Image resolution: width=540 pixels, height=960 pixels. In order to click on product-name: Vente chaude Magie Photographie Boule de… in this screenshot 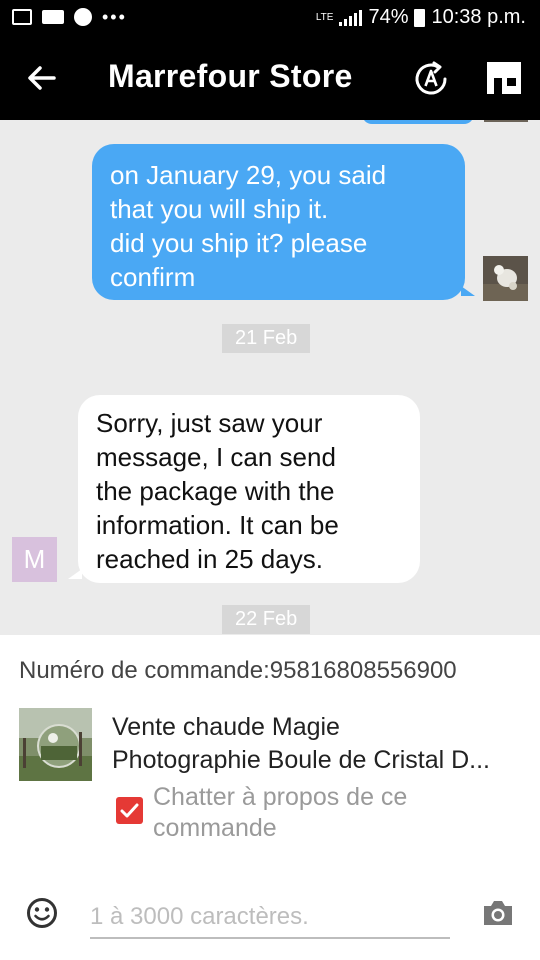, I will do `click(317, 744)`.